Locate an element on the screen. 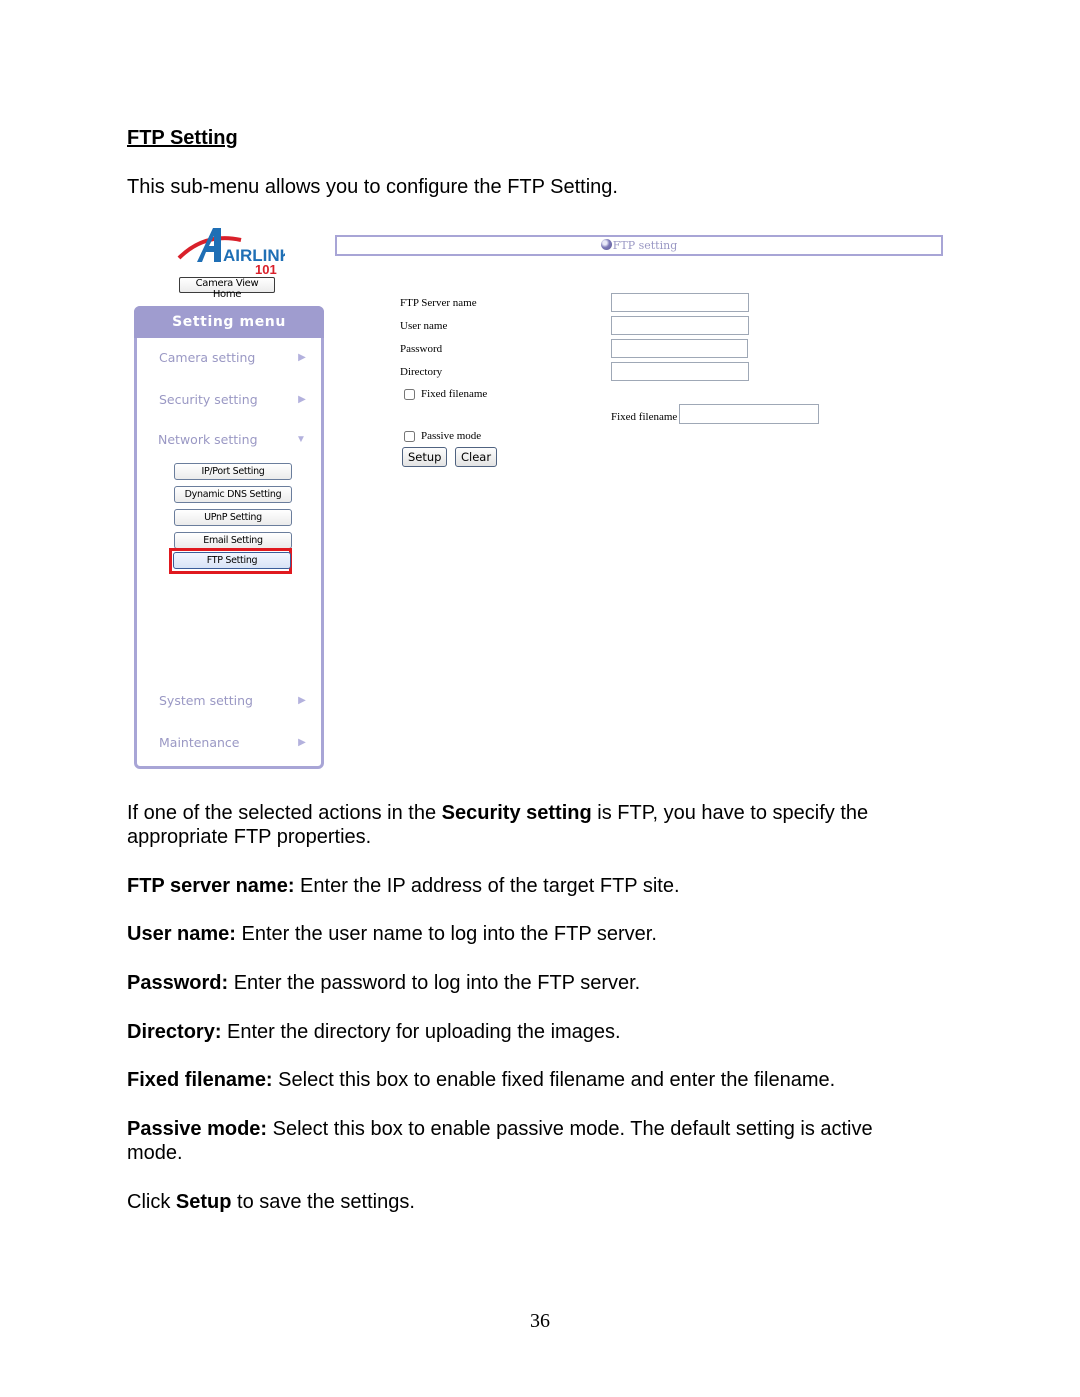 The height and width of the screenshot is (1397, 1080). menu-item-system-setting: System setting ▶ is located at coordinates (234, 700).